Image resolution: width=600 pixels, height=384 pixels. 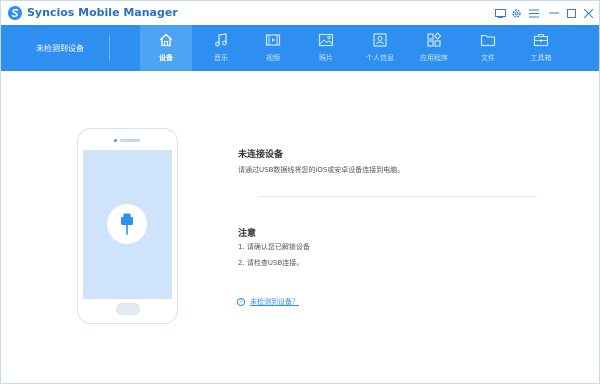 I want to click on tab-label: 视频, so click(x=273, y=58).